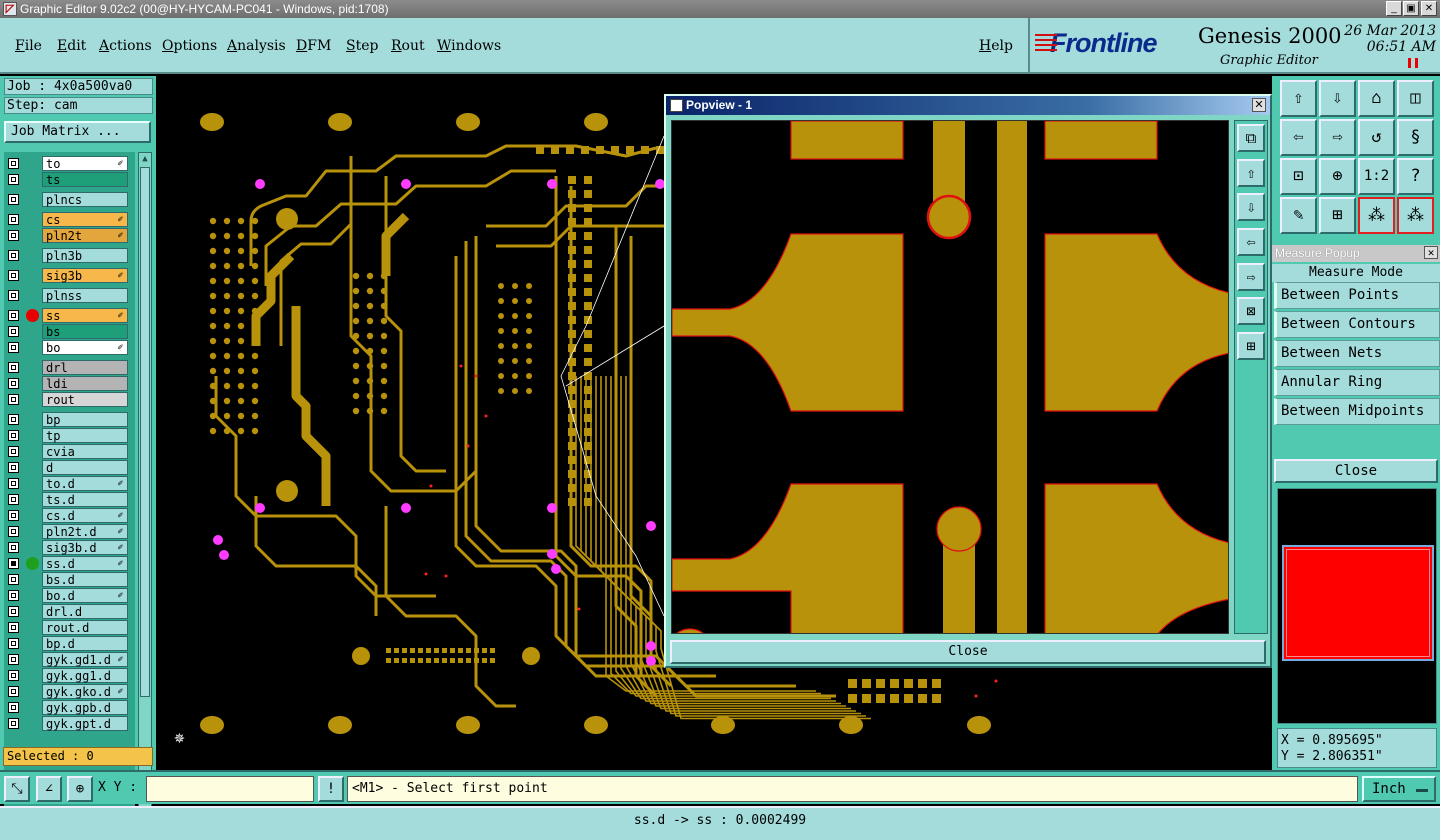 This screenshot has width=1440, height=840. I want to click on layer-name: drl.d, so click(85, 611).